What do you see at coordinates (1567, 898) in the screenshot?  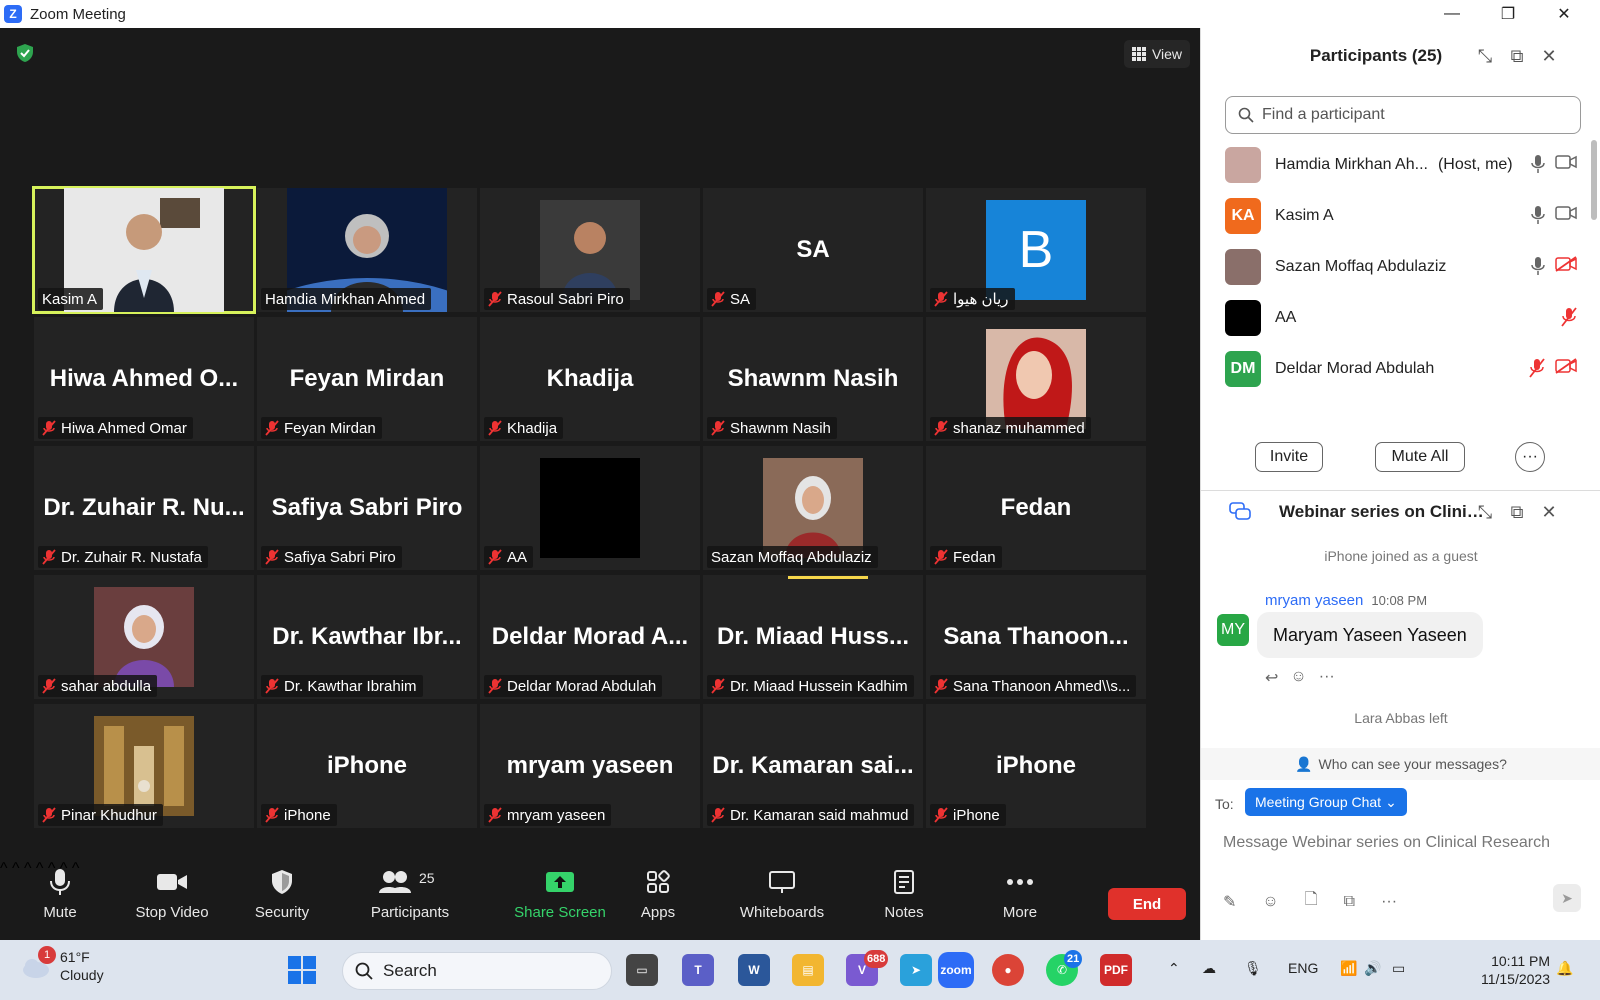 I see `send-icon: ➤` at bounding box center [1567, 898].